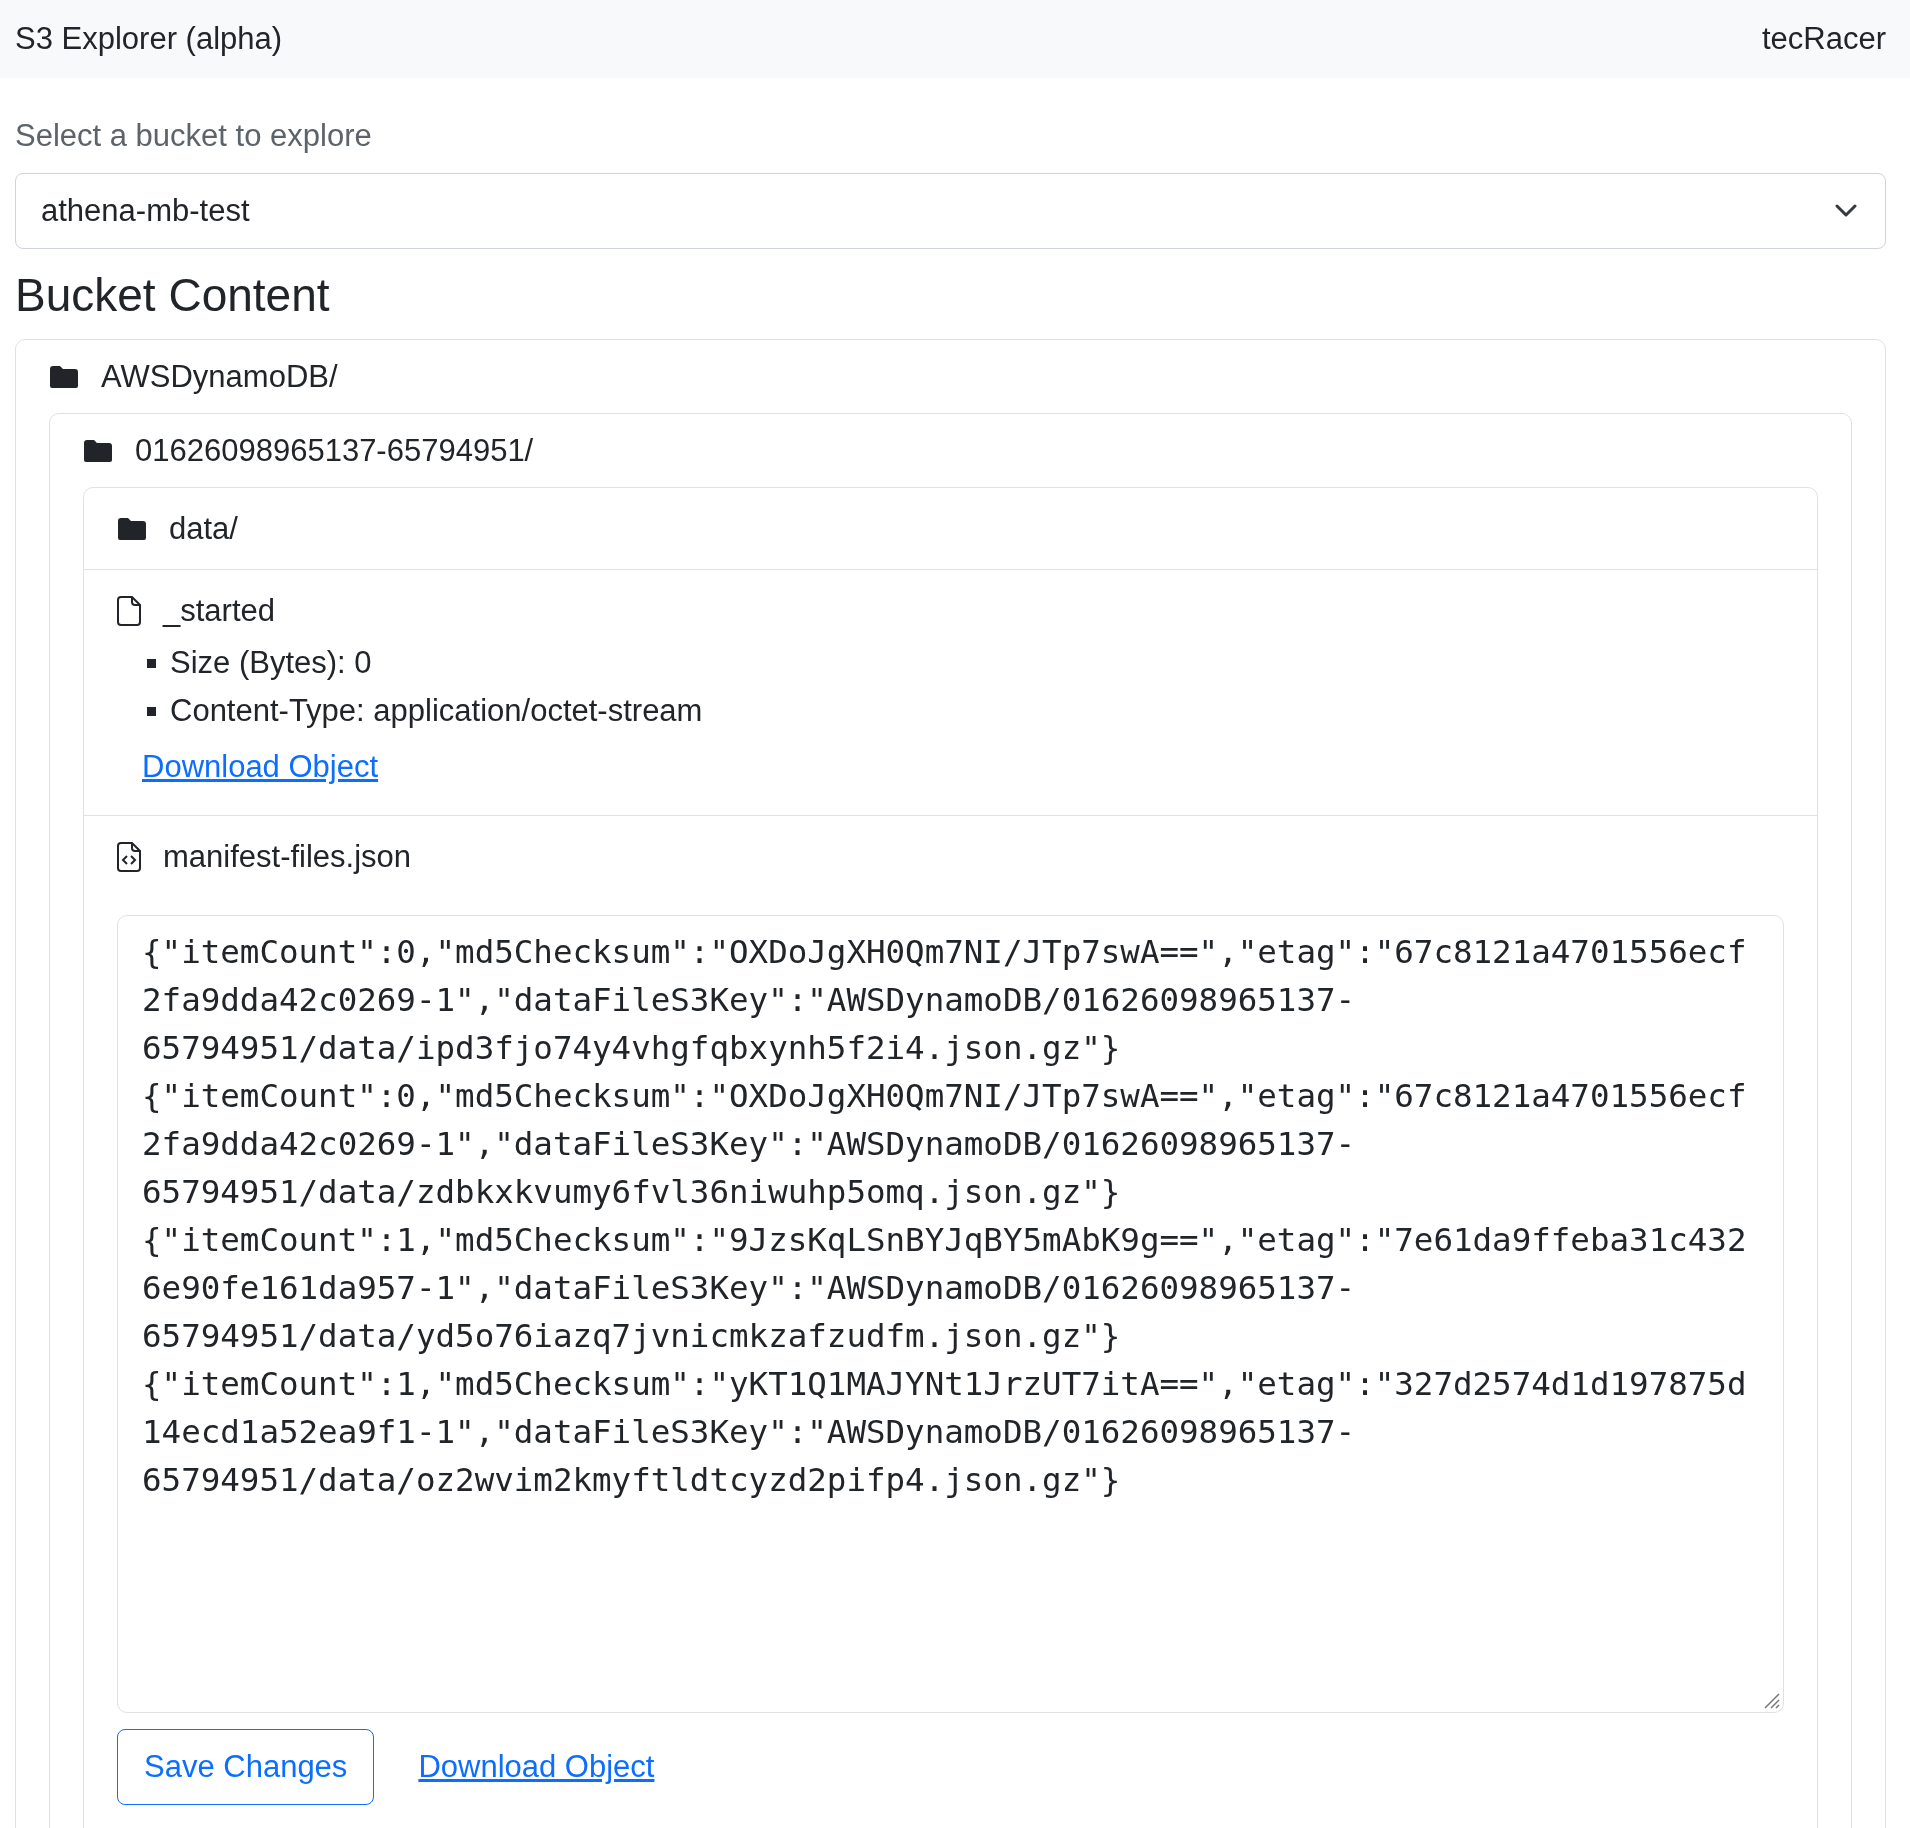 The image size is (1910, 1828). Describe the element at coordinates (246, 1767) in the screenshot. I see `save-changes-button: Save Changes` at that location.